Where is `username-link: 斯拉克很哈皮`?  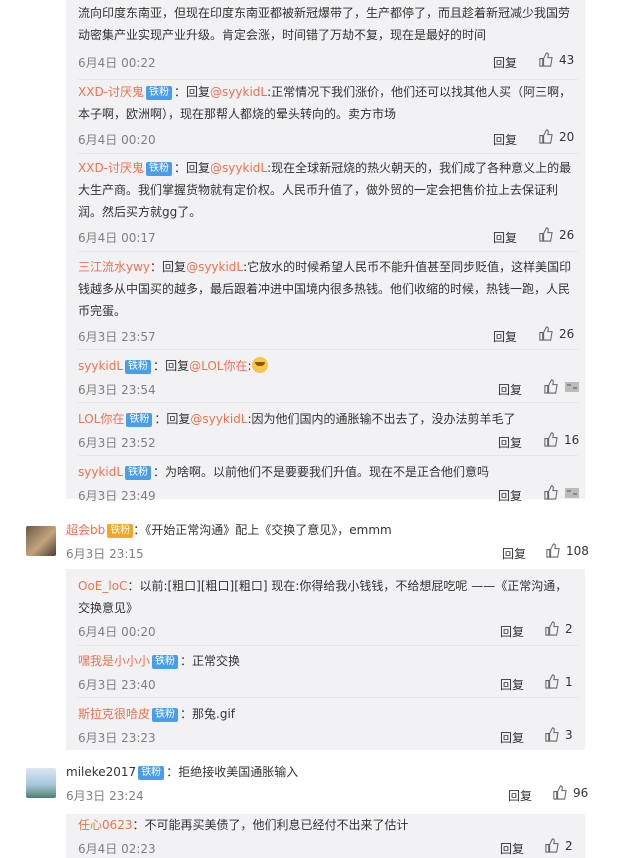
username-link: 斯拉克很哈皮 is located at coordinates (114, 714).